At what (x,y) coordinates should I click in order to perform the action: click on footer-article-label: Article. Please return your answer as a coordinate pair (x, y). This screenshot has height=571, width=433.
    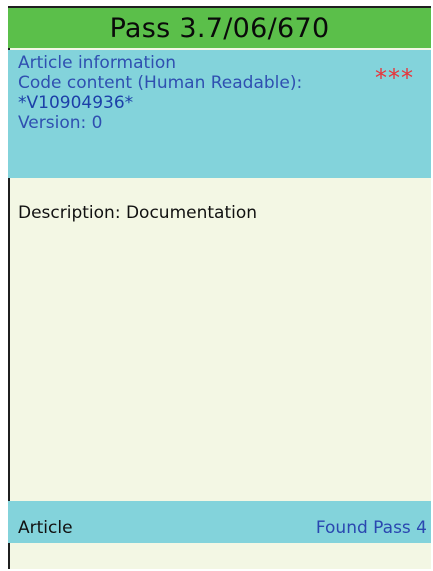
    Looking at the image, I should click on (45, 528).